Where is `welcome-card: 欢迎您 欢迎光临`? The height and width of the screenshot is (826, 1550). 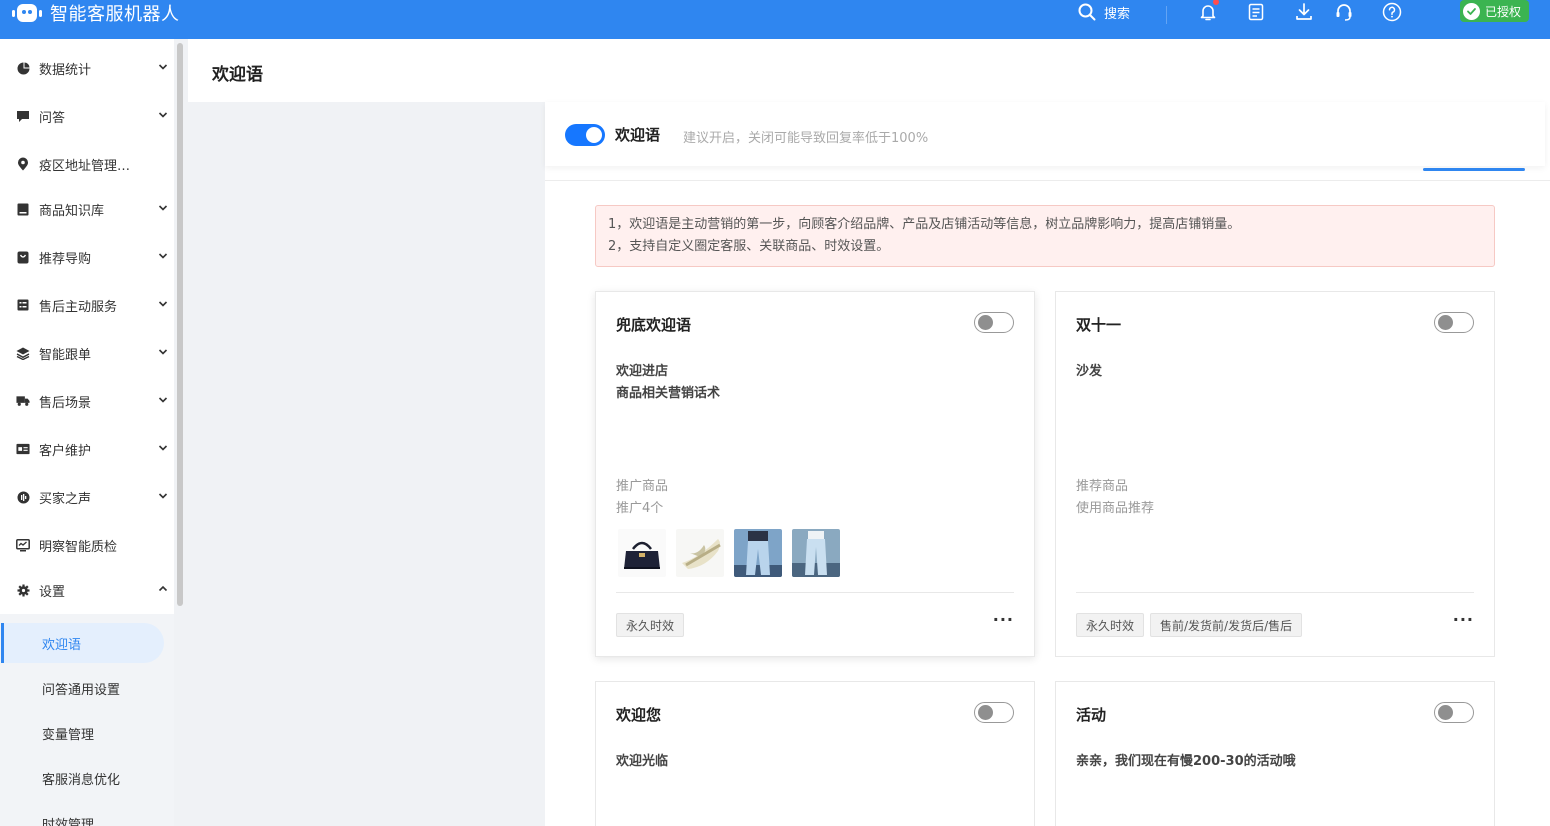
welcome-card: 欢迎您 欢迎光临 is located at coordinates (815, 753).